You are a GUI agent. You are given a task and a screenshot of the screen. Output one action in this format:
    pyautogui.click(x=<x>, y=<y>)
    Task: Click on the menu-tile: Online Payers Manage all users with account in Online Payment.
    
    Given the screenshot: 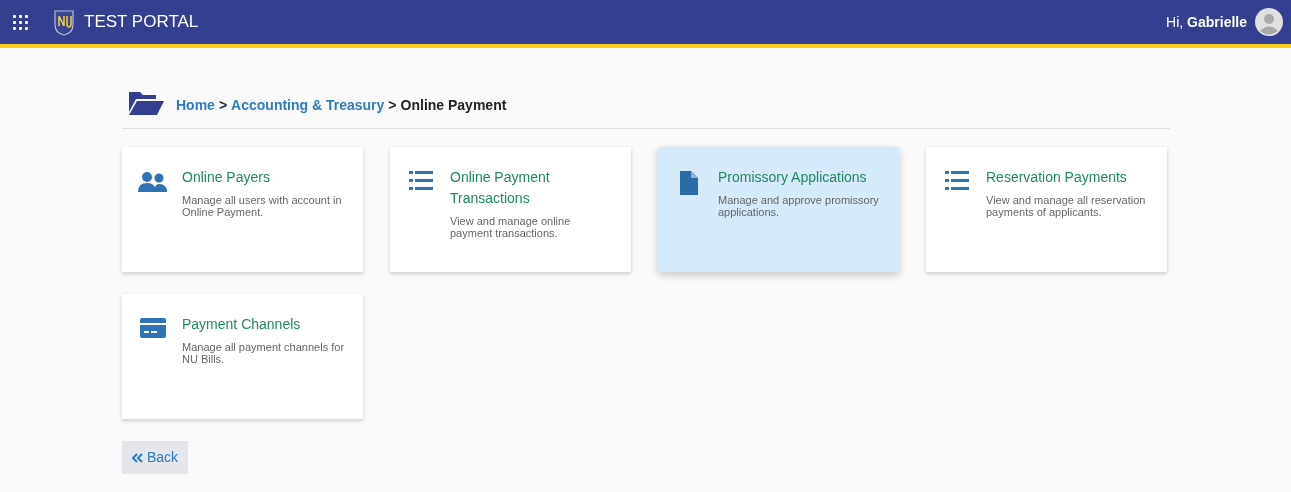 What is the action you would take?
    pyautogui.click(x=242, y=209)
    